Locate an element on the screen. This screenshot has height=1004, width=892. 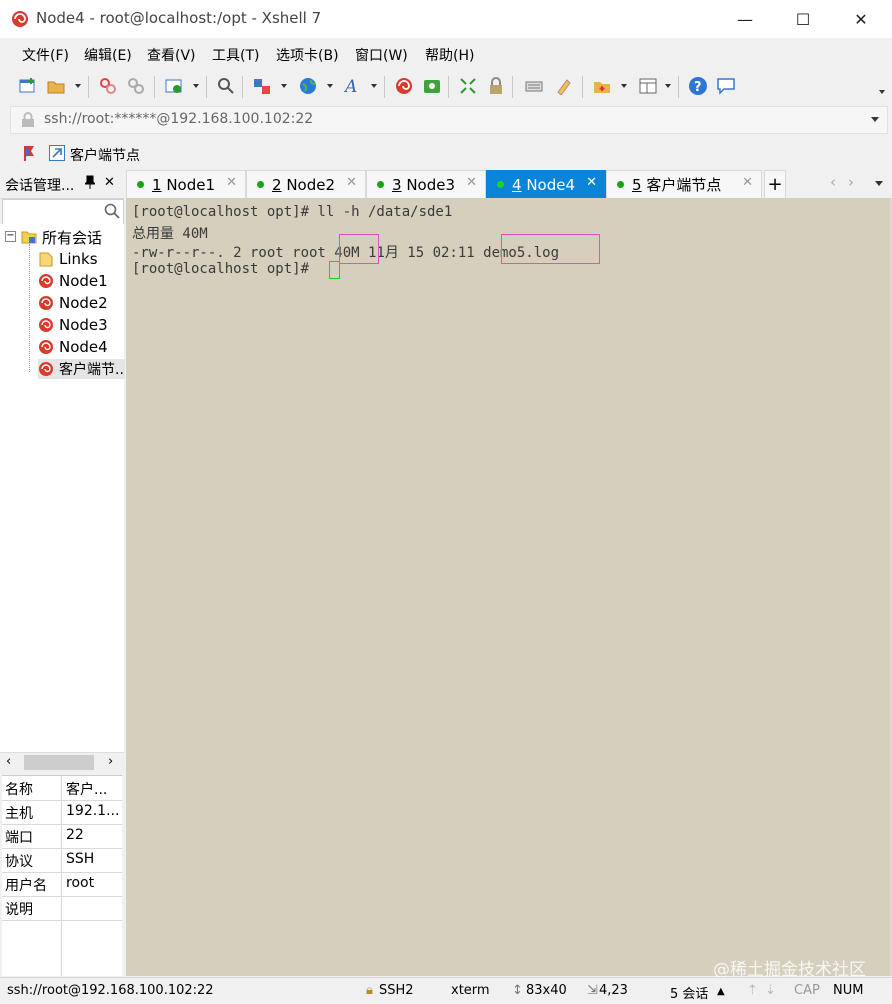
toolbar: A ? is located at coordinates (446, 86).